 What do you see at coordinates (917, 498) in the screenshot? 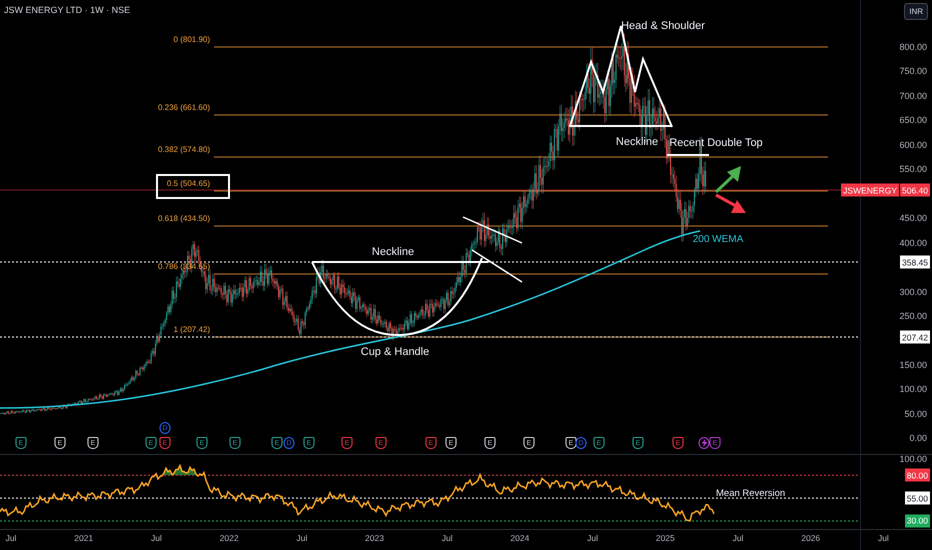
I see `band-value-tag: 55.00` at bounding box center [917, 498].